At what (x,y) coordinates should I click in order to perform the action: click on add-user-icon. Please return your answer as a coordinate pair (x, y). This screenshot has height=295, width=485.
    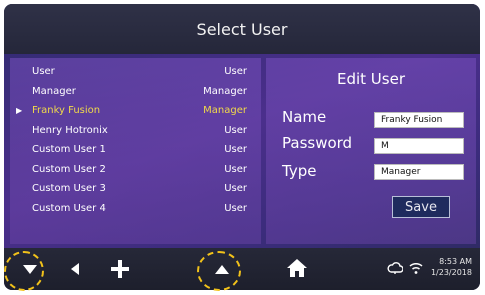
    Looking at the image, I should click on (120, 269).